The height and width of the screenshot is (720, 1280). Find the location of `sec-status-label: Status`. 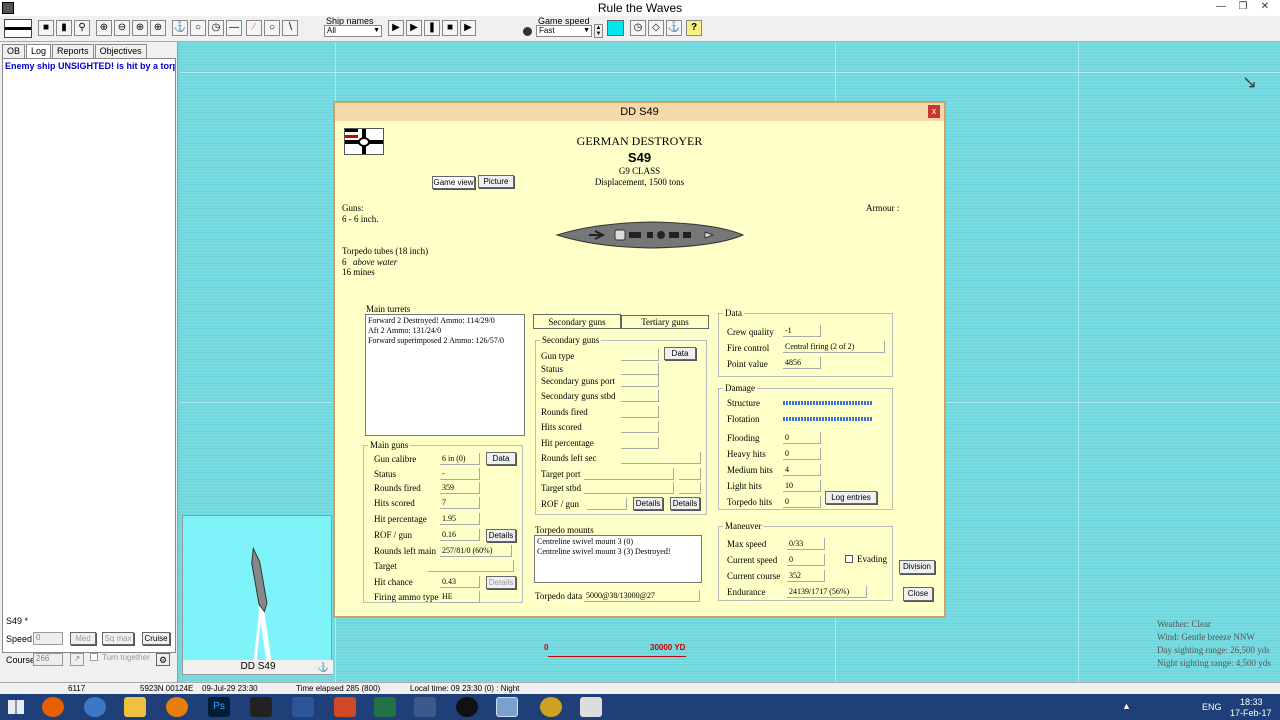

sec-status-label: Status is located at coordinates (552, 369).